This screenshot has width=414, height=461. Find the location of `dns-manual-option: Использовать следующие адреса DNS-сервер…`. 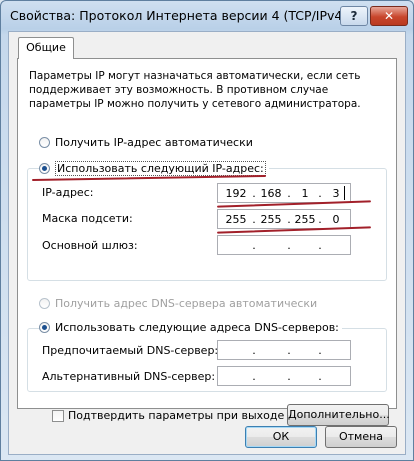

dns-manual-option: Использовать следующие адреса DNS-сервер… is located at coordinates (190, 327).